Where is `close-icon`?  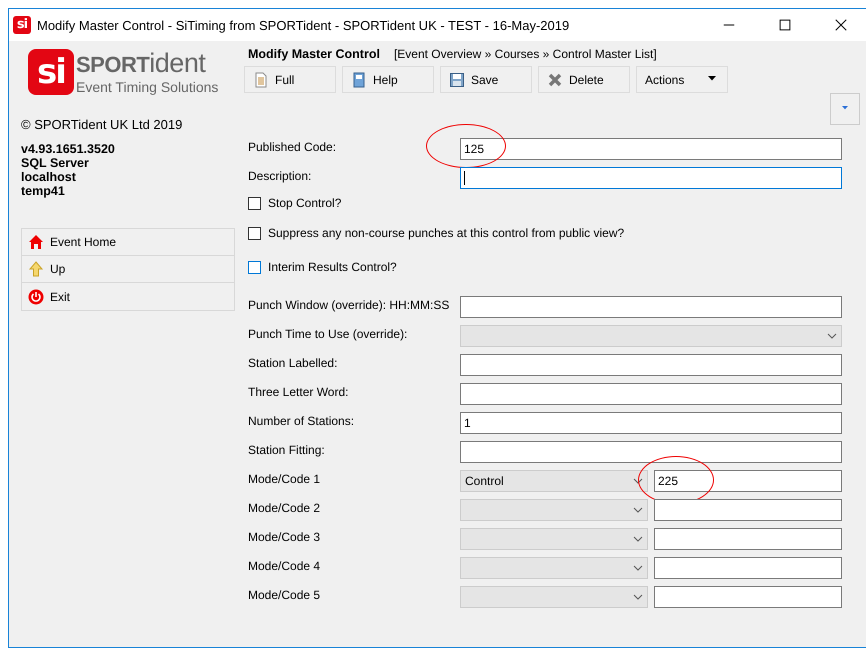 close-icon is located at coordinates (841, 25).